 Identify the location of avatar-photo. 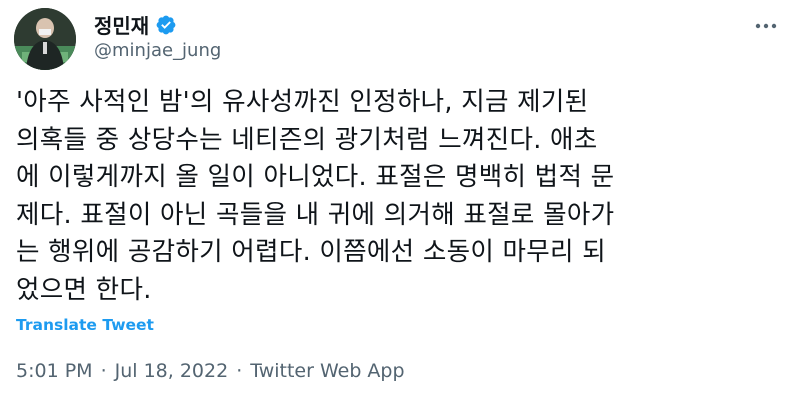
(45, 39).